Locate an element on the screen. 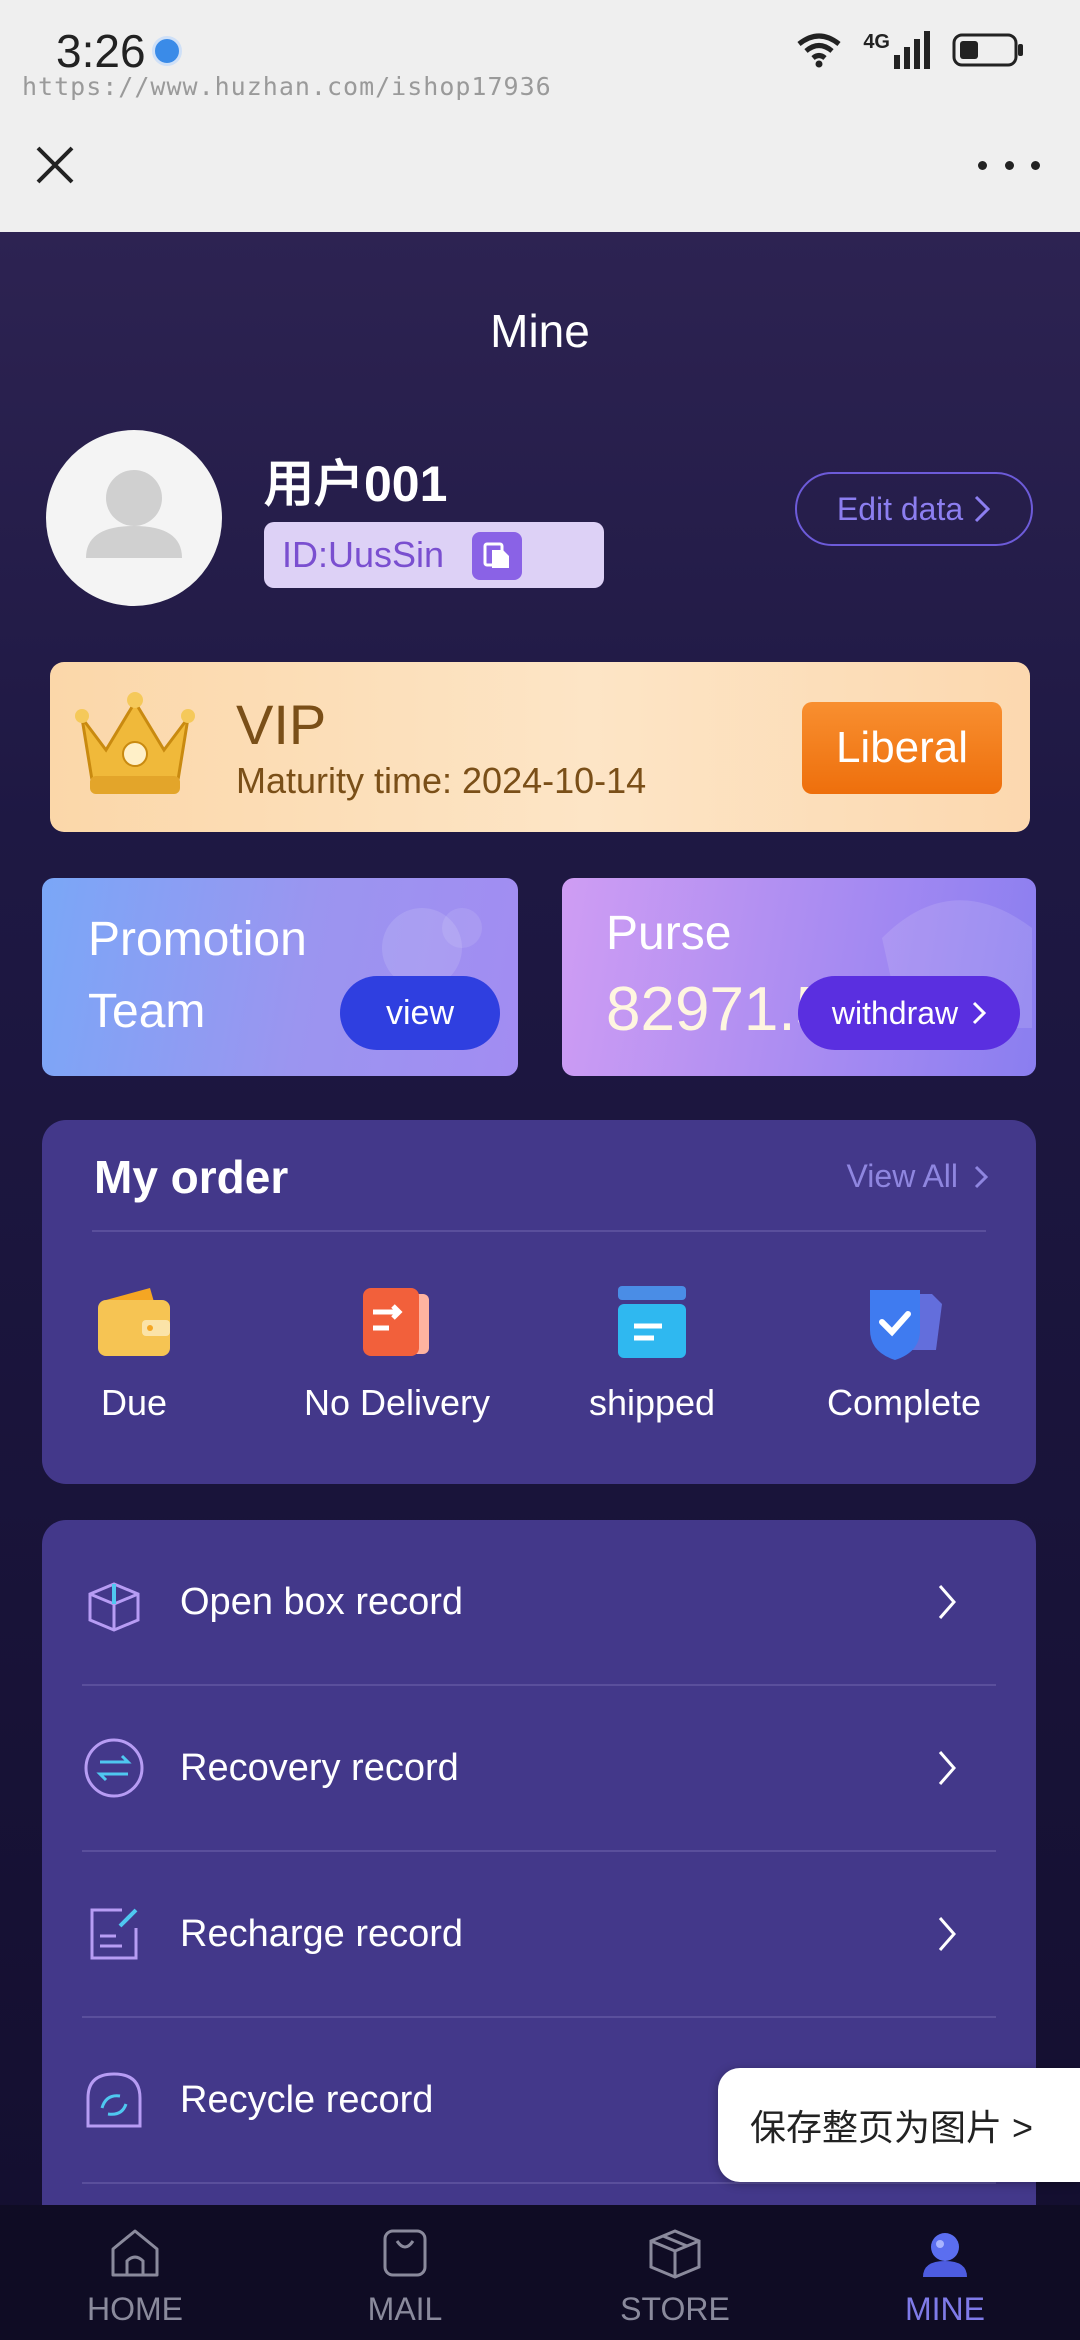 The width and height of the screenshot is (1080, 2340). my-order-title: My order is located at coordinates (191, 1177).